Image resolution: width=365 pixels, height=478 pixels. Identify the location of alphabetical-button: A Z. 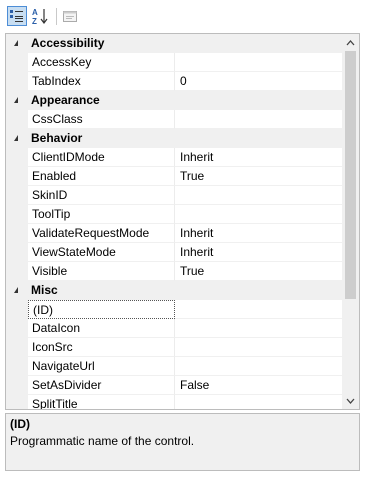
(40, 16).